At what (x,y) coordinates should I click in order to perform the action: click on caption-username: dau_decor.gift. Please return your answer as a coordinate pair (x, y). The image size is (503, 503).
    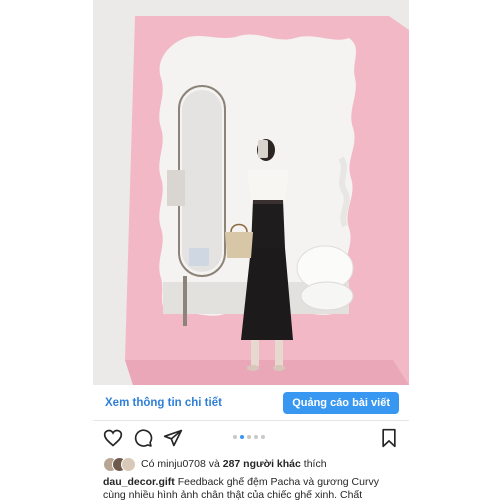
    Looking at the image, I should click on (139, 482).